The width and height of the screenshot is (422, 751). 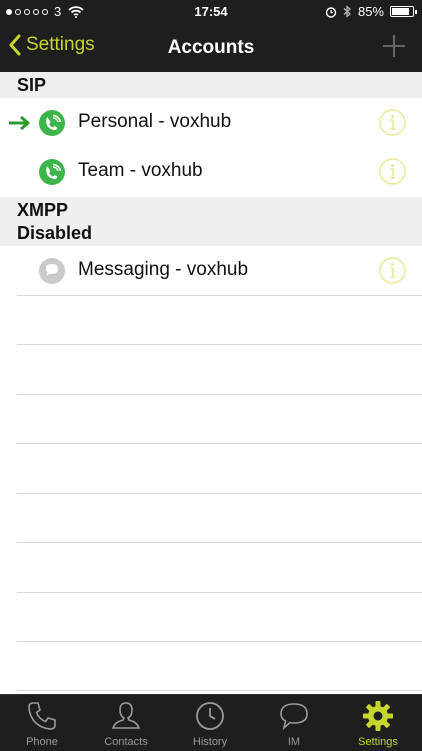 I want to click on section-header-sip: SIP, so click(x=211, y=85).